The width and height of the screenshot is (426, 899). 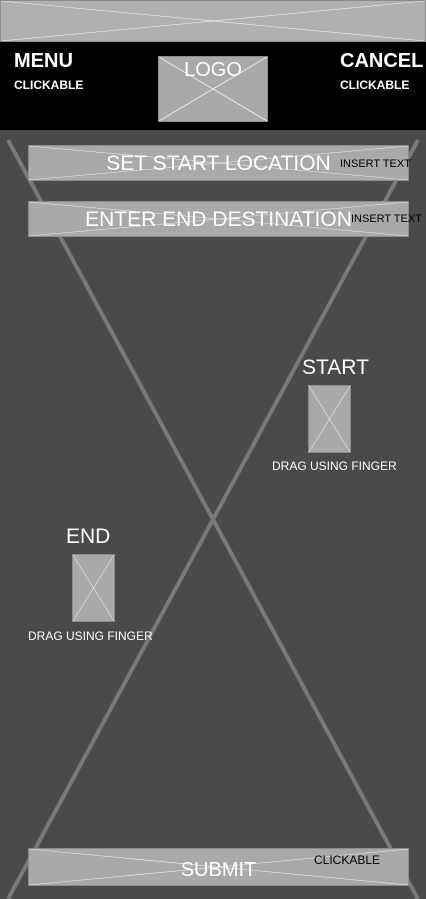 What do you see at coordinates (386, 219) in the screenshot?
I see `end-destination-annotation: INSERT TEXT` at bounding box center [386, 219].